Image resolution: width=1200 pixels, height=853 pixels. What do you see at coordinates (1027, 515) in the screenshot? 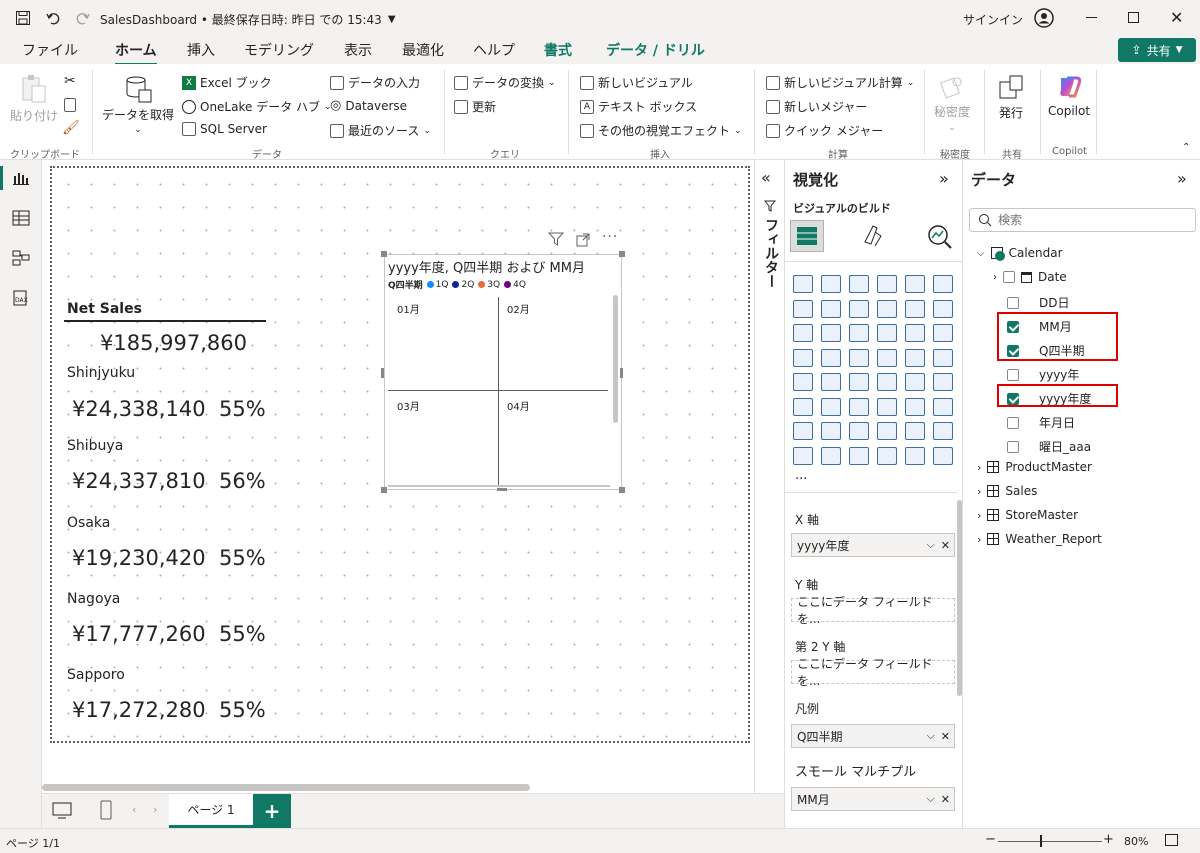
I see `table-row: › StoreMaster` at bounding box center [1027, 515].